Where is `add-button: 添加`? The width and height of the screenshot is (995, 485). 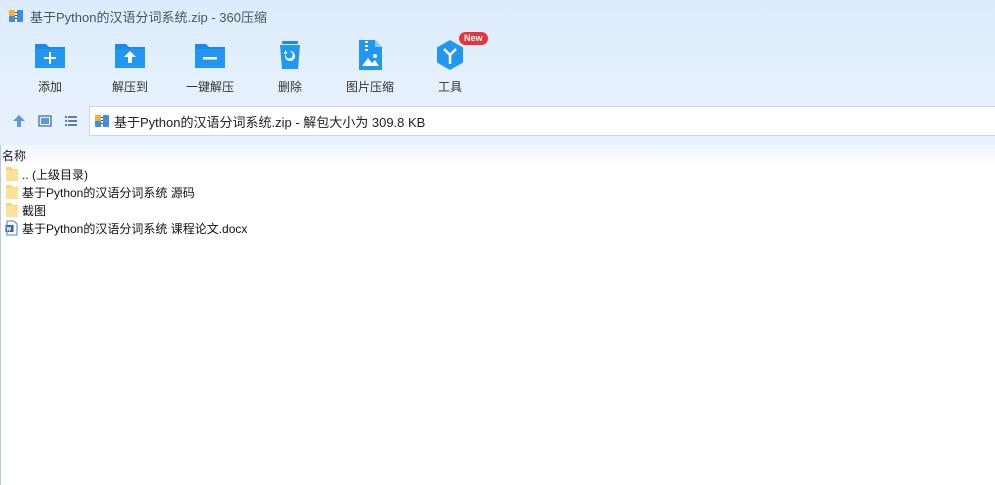
add-button: 添加 is located at coordinates (50, 68).